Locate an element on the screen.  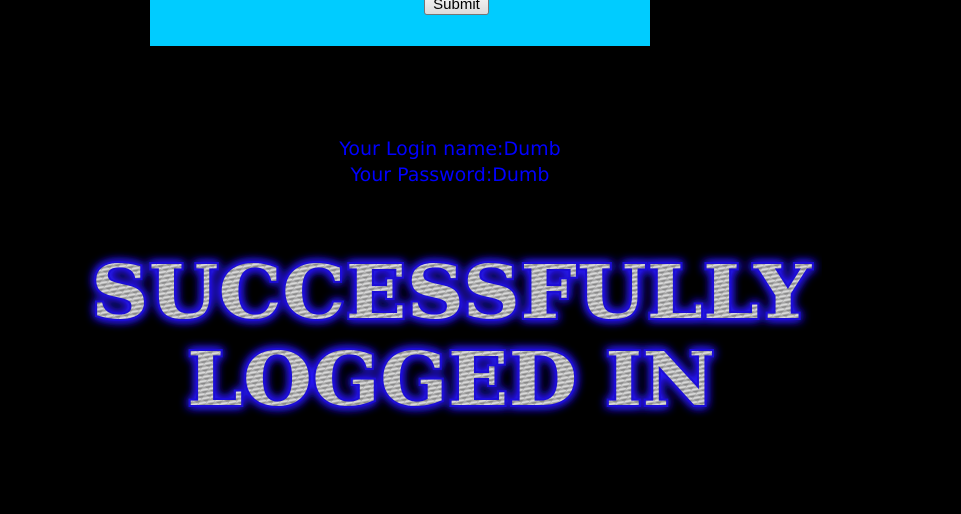
login-form-panel: Submit is located at coordinates (400, 23).